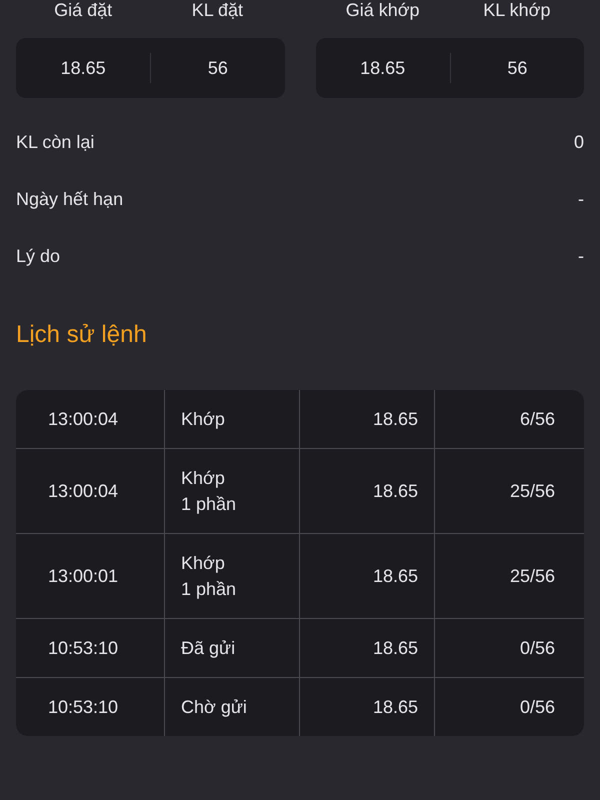  I want to click on detail-label: Lý do, so click(38, 256).